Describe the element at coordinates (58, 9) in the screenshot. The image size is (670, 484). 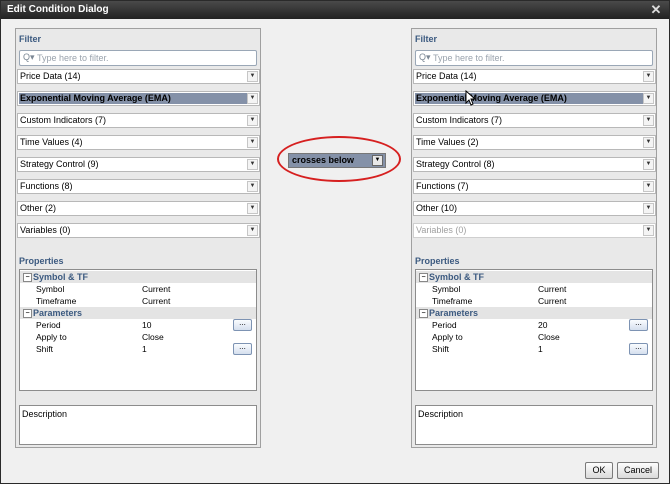
I see `window-title: Edit Condition Dialog` at that location.